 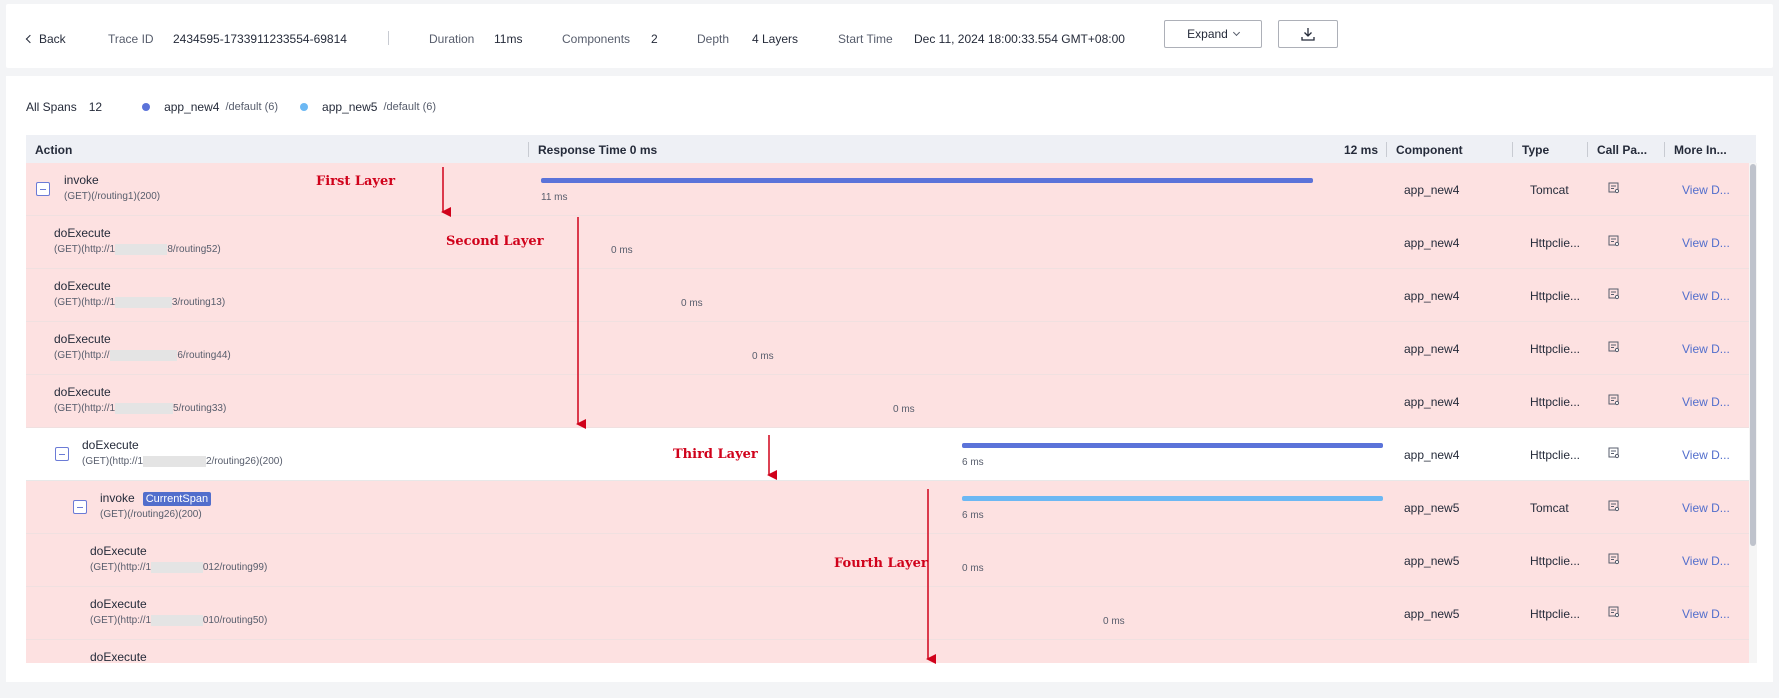 What do you see at coordinates (350, 107) in the screenshot?
I see `legend-app-name: app_new5` at bounding box center [350, 107].